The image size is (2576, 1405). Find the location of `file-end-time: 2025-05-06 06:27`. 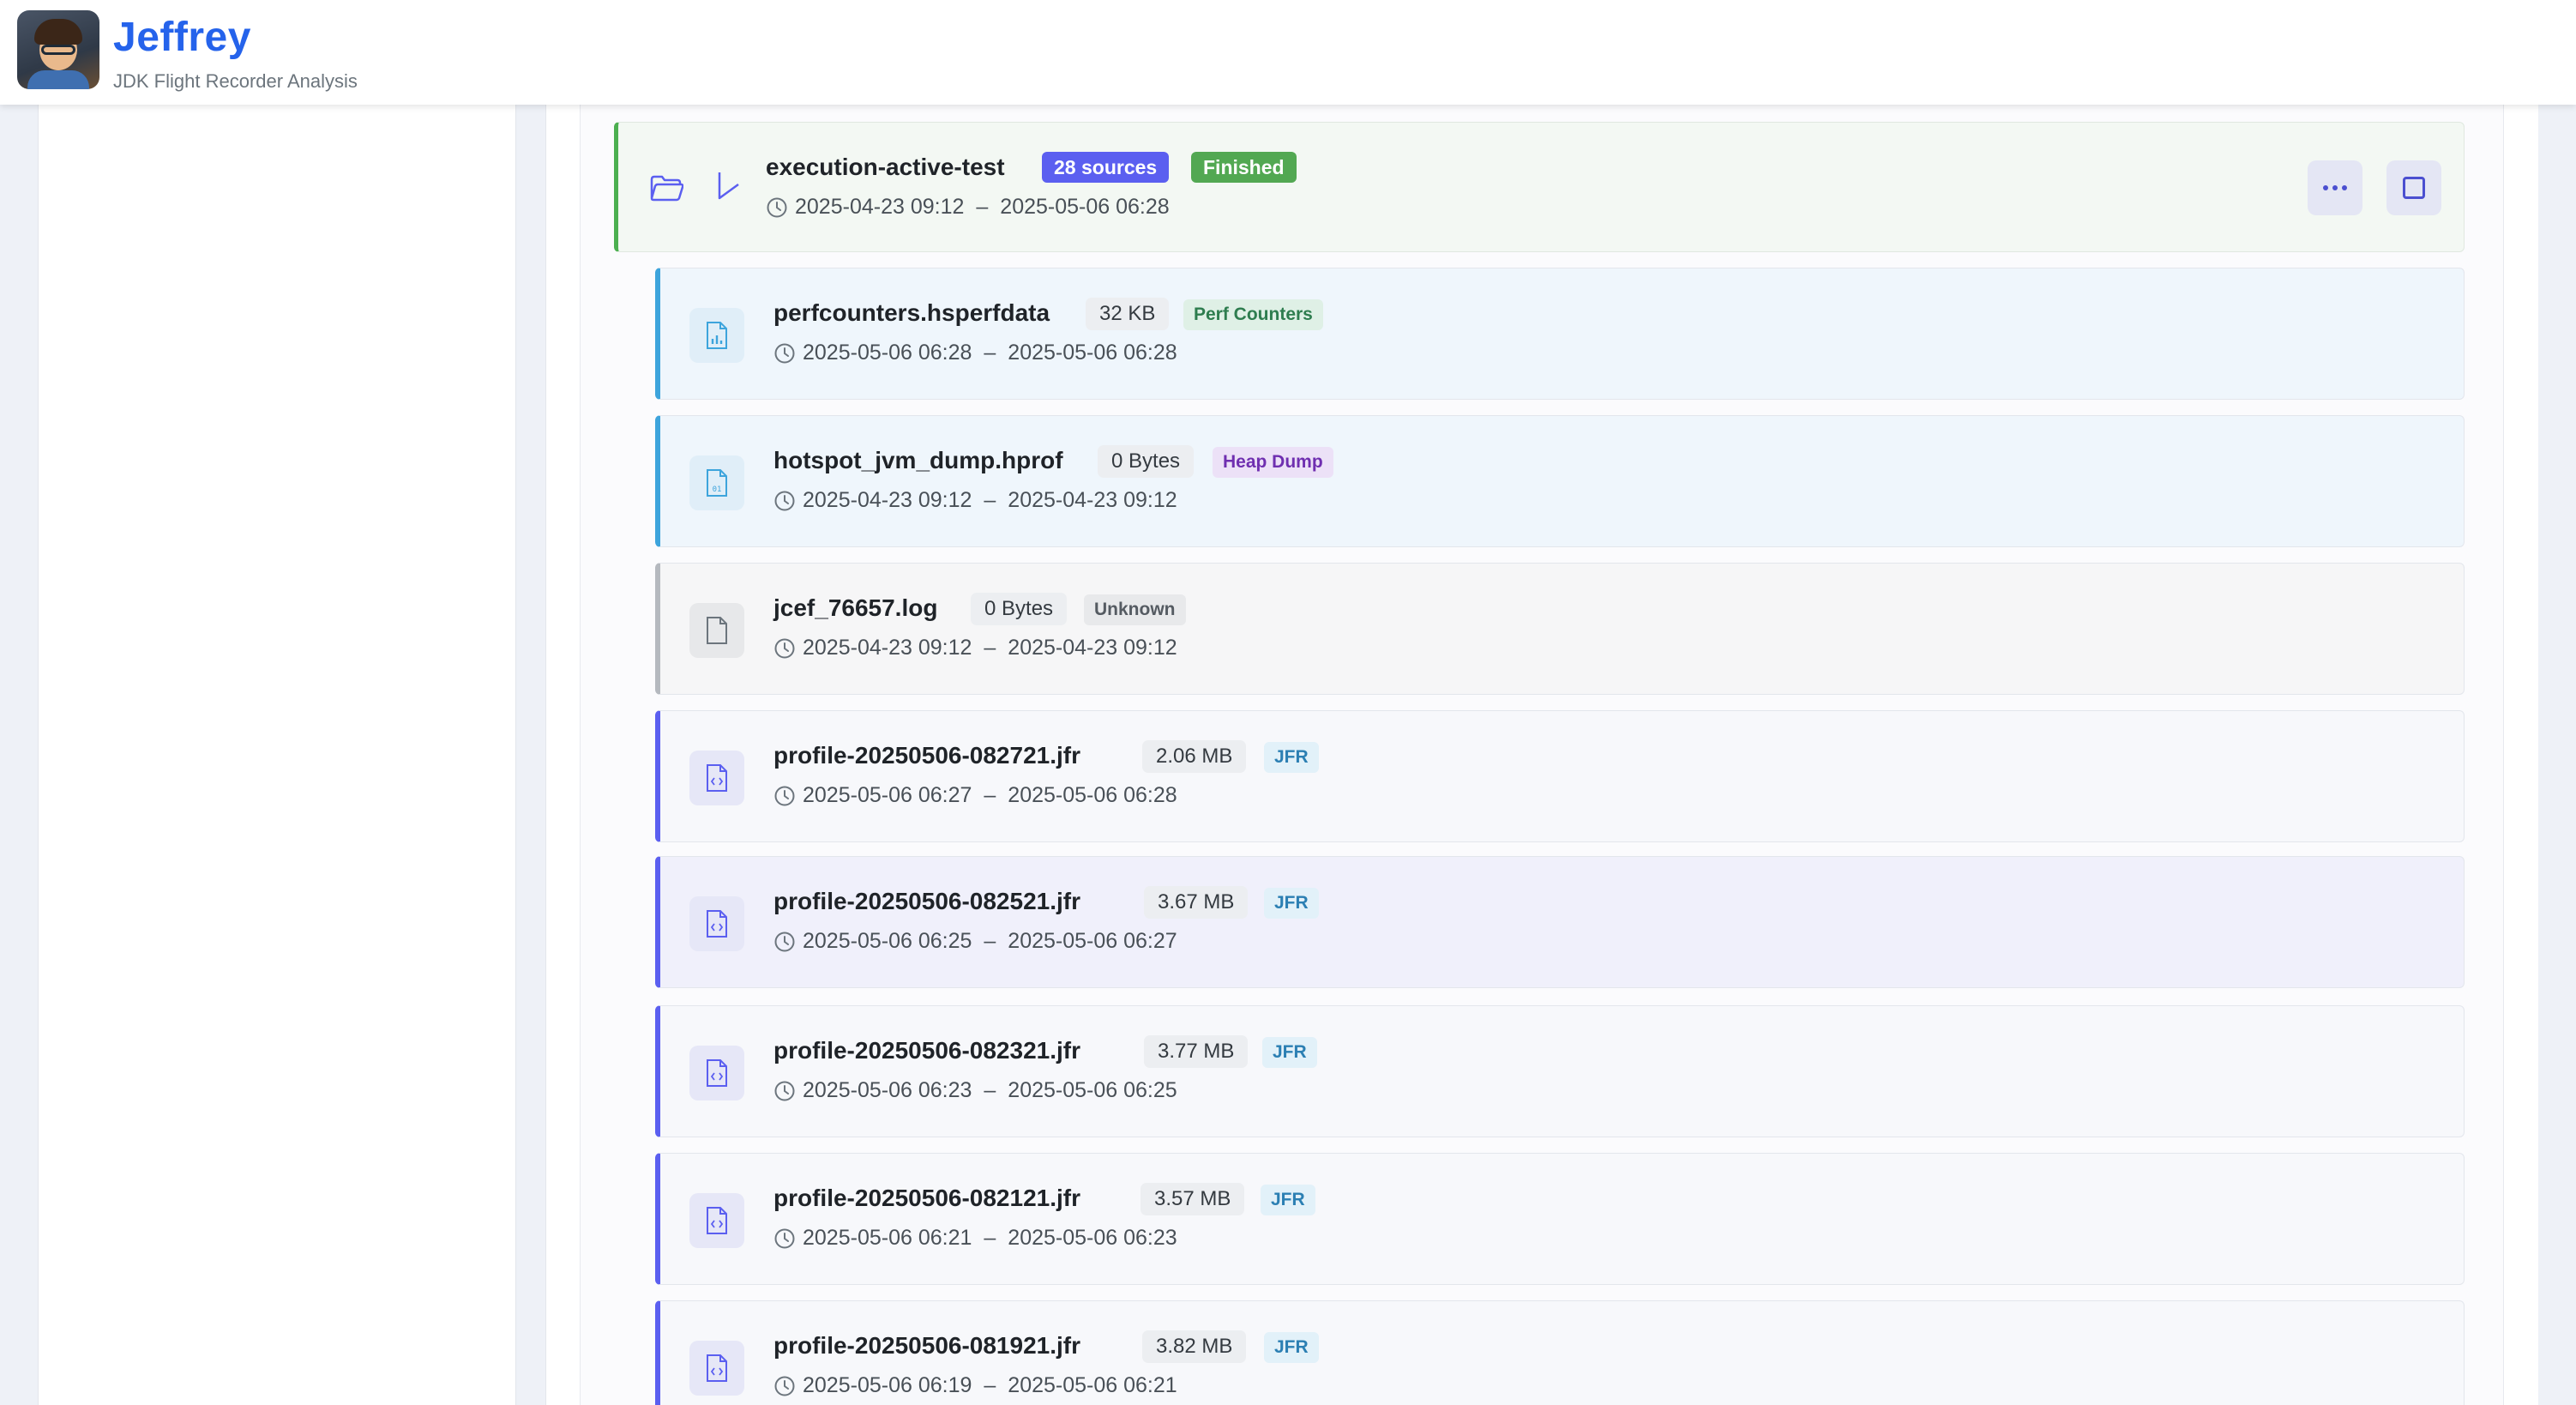

file-end-time: 2025-05-06 06:27 is located at coordinates (1092, 941).